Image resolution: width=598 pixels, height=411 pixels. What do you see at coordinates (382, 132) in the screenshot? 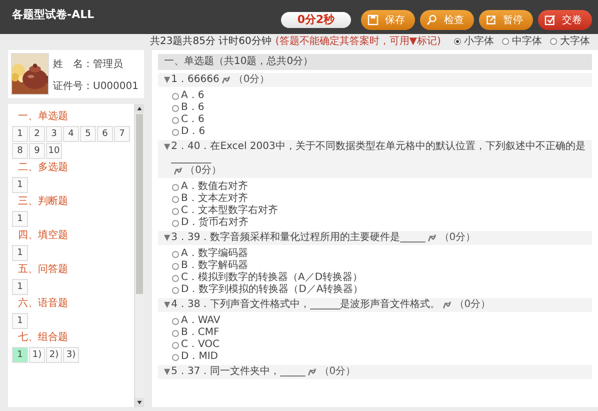
I see `answer-option: D．6` at bounding box center [382, 132].